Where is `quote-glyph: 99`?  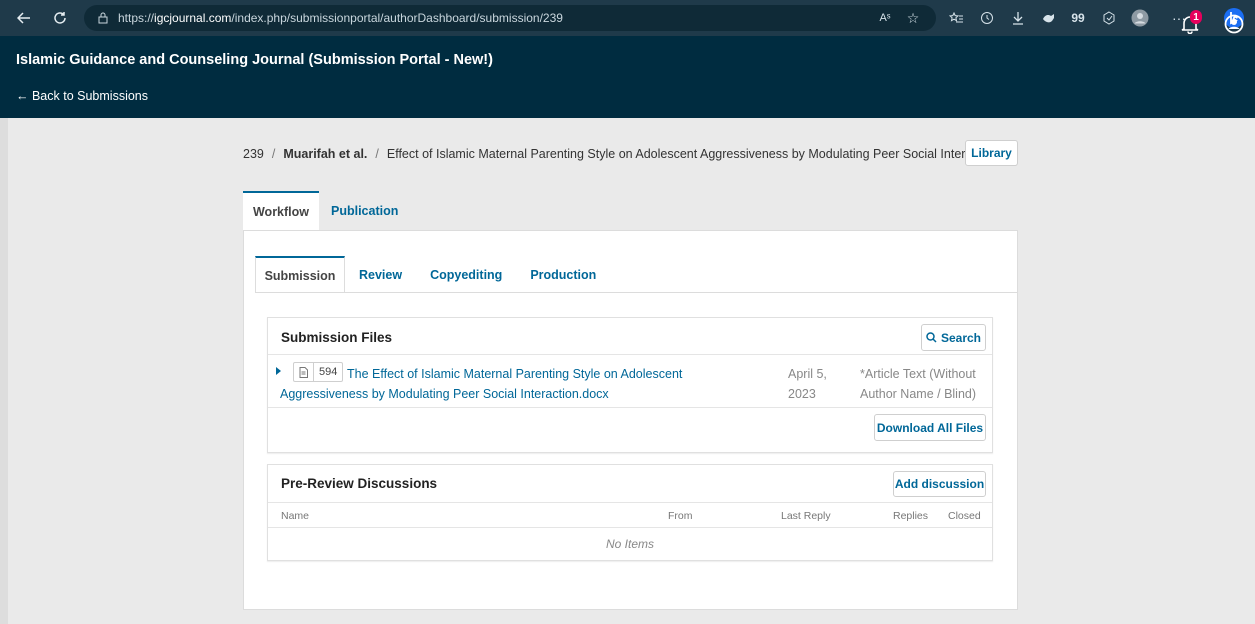 quote-glyph: 99 is located at coordinates (1078, 18).